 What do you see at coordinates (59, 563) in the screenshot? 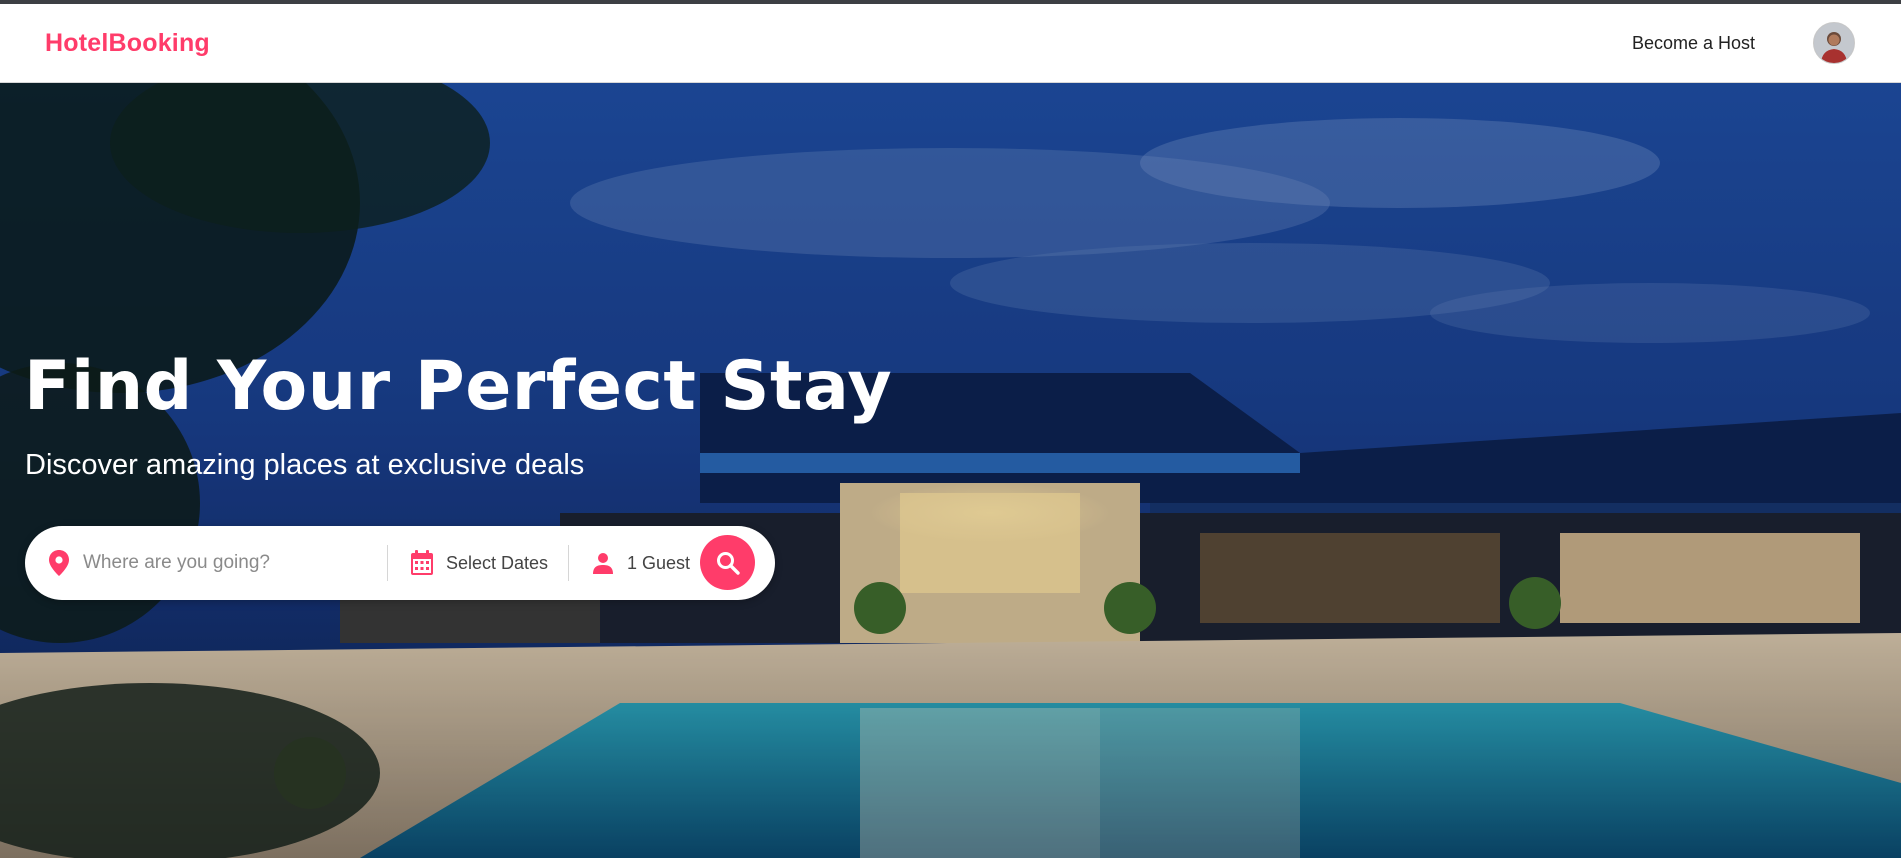
I see `map-pin-icon` at bounding box center [59, 563].